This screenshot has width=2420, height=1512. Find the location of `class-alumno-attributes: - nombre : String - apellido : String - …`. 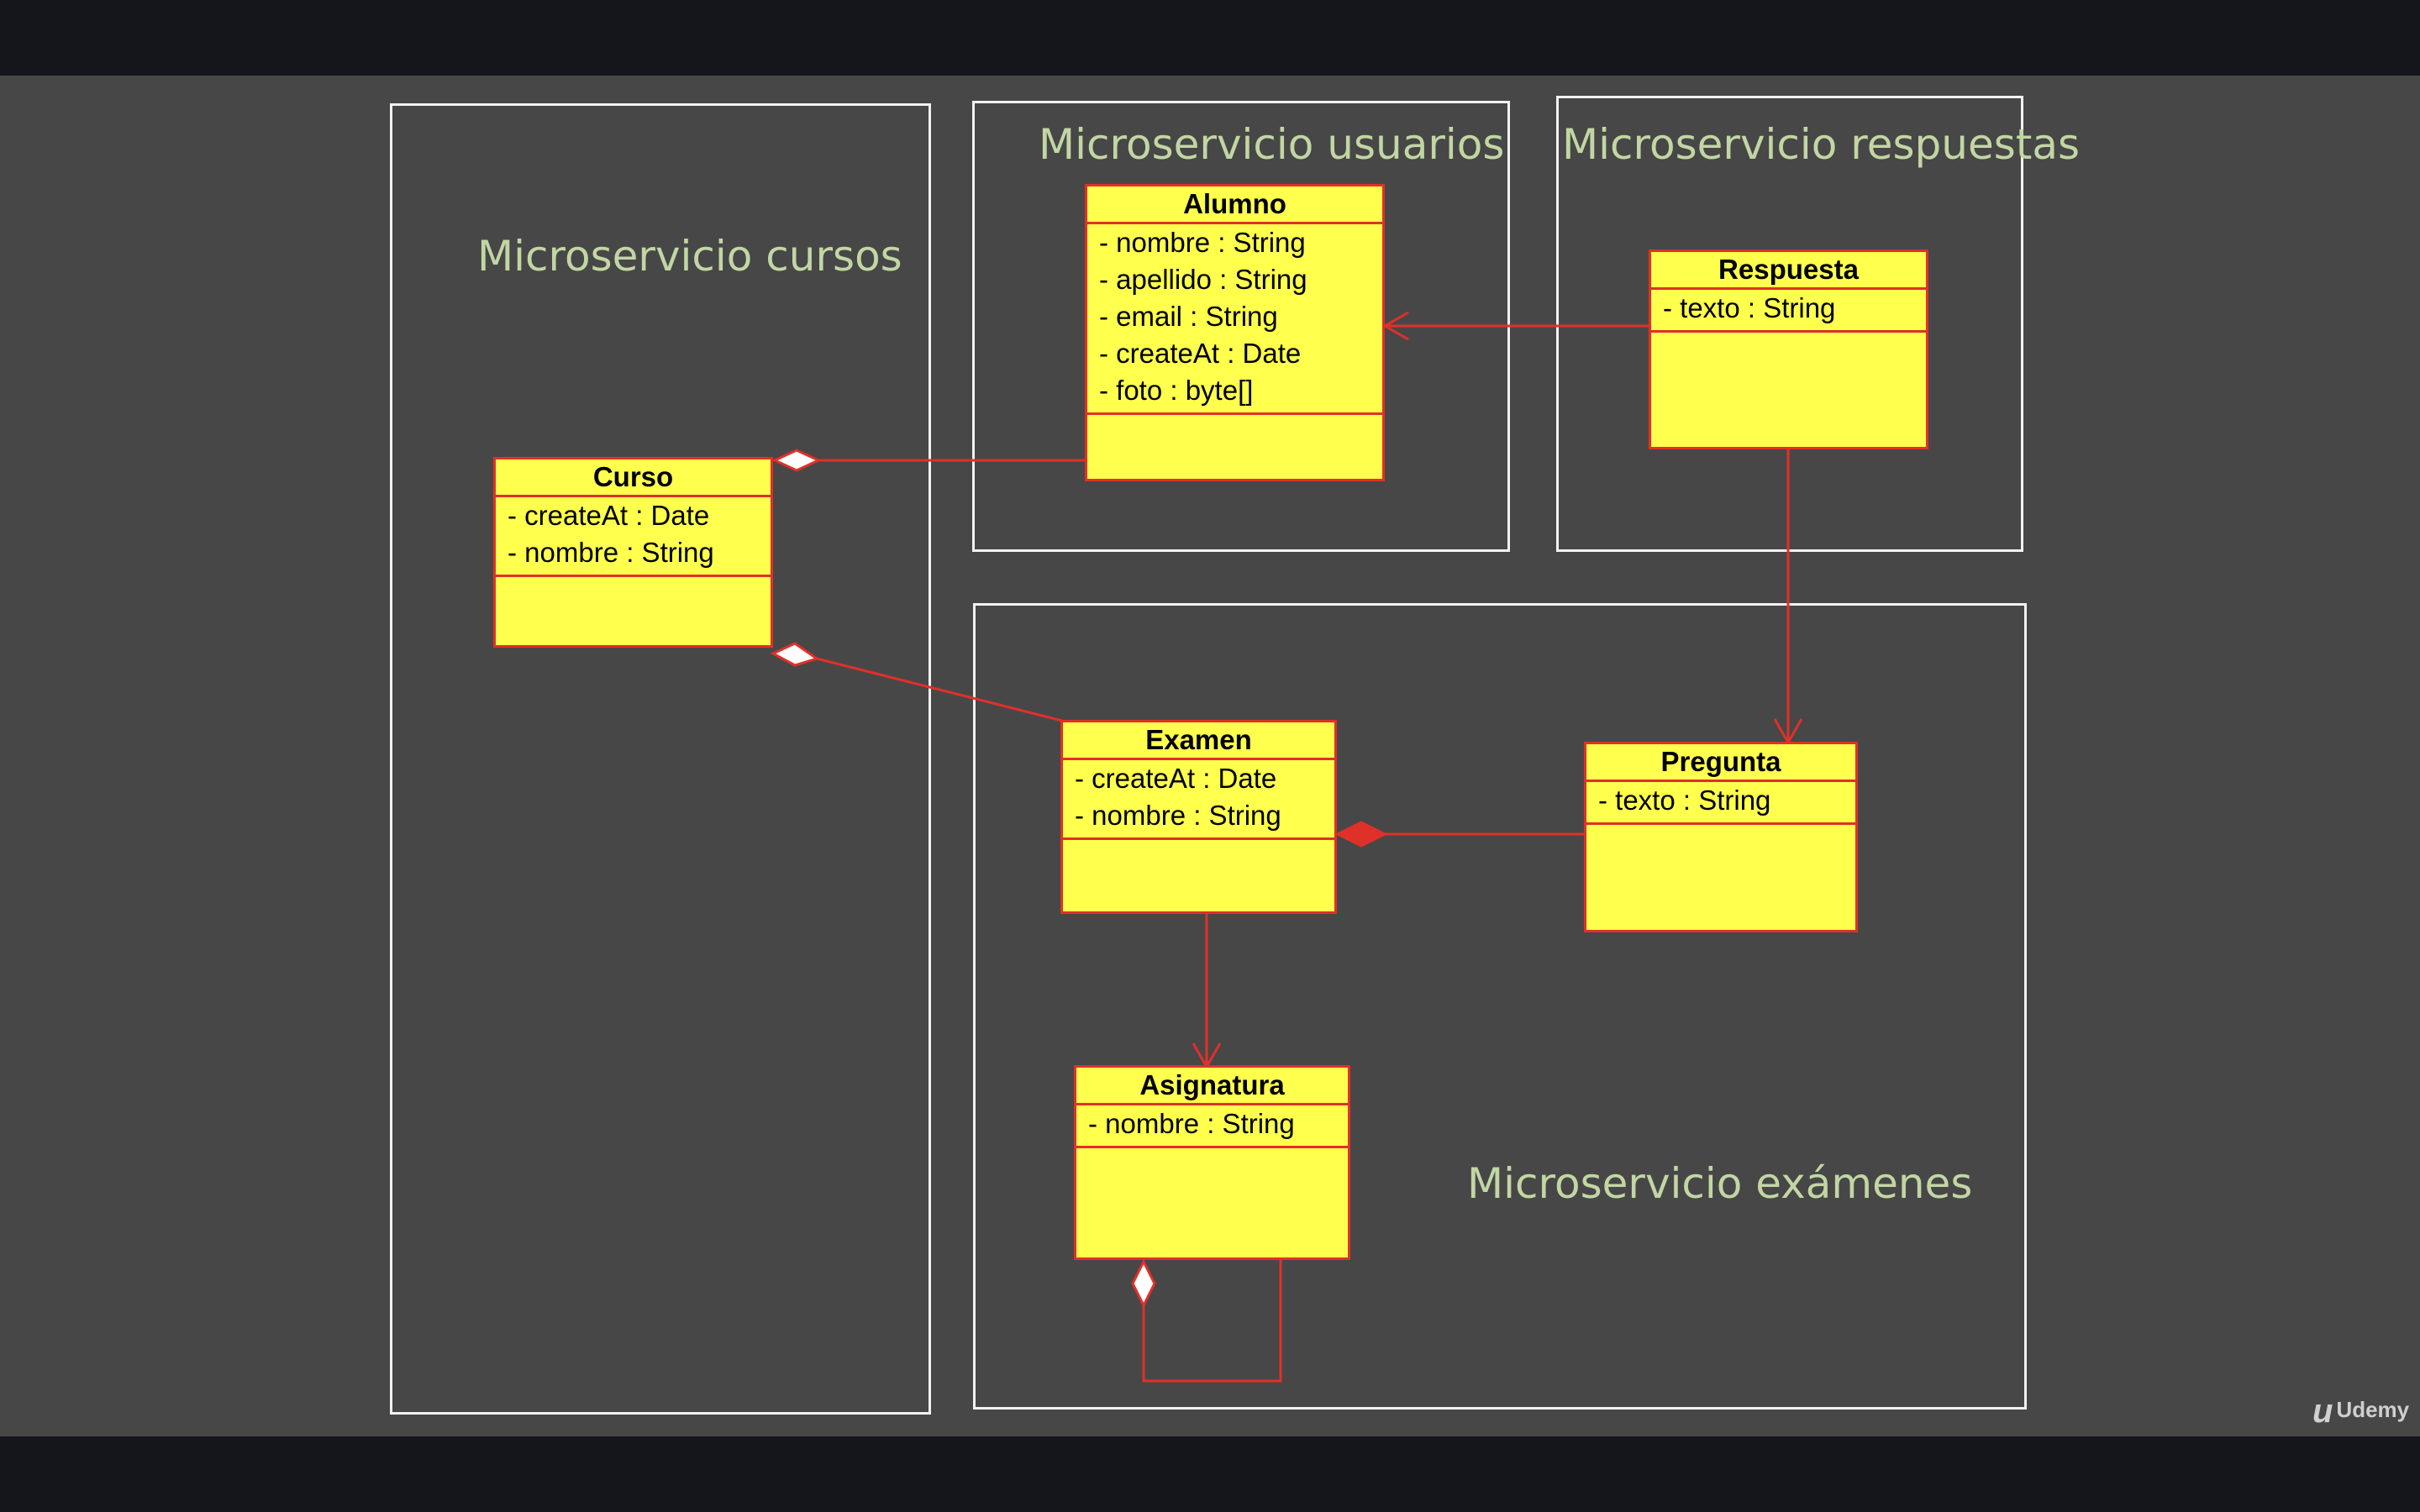

class-alumno-attributes: - nombre : String - apellido : String - … is located at coordinates (1234, 319).